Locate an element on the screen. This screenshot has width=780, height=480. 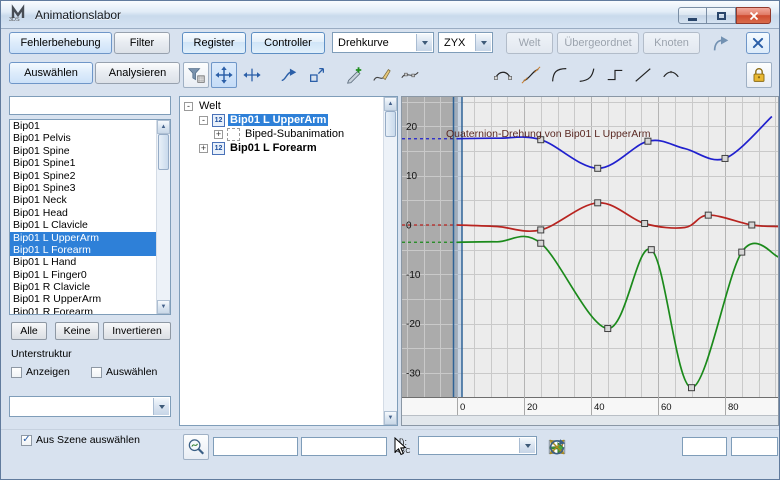
set-tangents-flat-button is located at coordinates (503, 75).